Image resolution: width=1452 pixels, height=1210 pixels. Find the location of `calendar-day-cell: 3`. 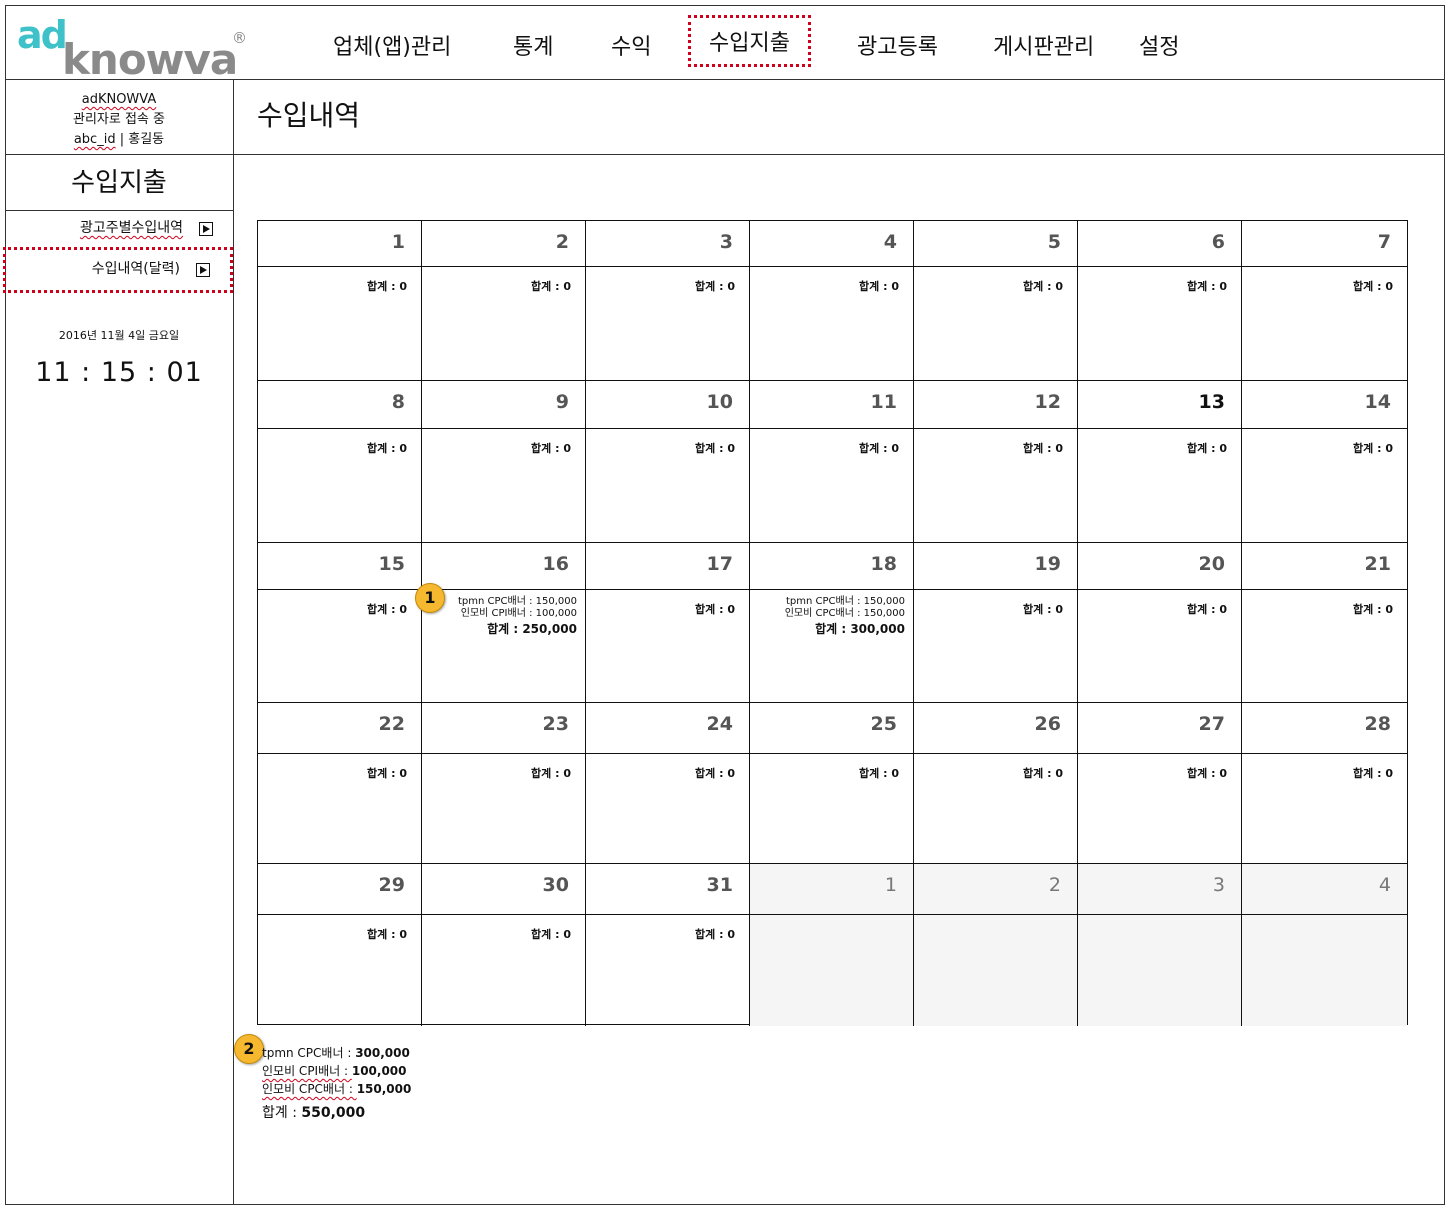

calendar-day-cell: 3 is located at coordinates (1160, 945).